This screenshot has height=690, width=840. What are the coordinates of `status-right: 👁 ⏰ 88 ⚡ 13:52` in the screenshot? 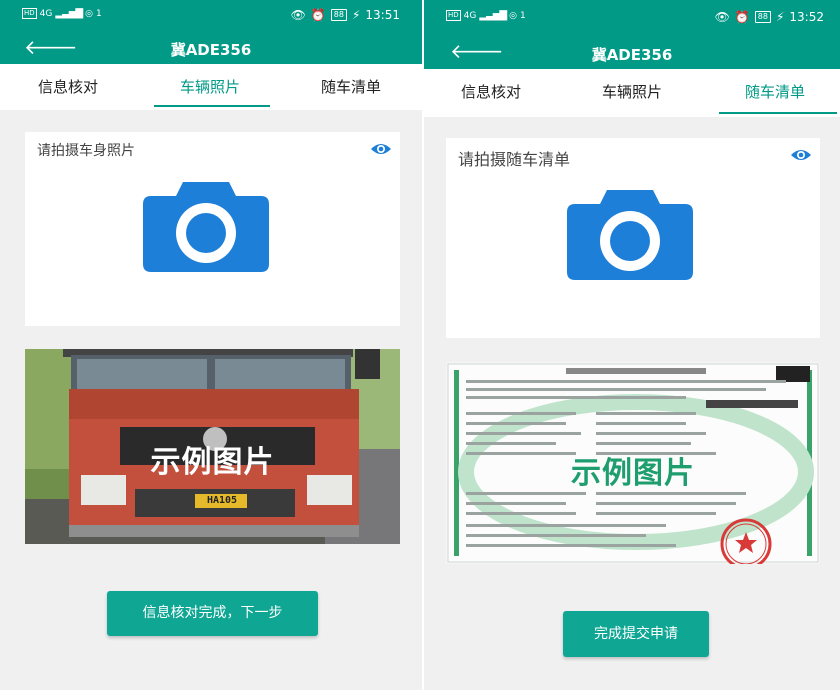 It's located at (769, 17).